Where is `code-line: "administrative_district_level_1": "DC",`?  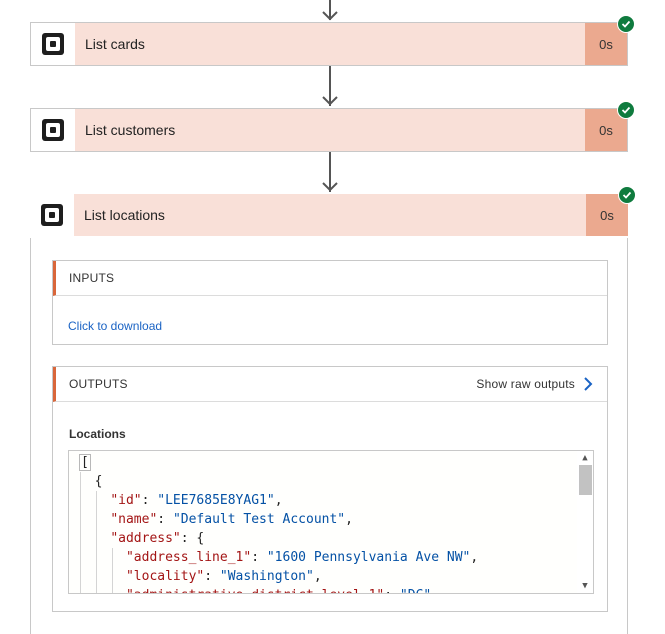
code-line: "administrative_district_level_1": "DC", is located at coordinates (327, 589).